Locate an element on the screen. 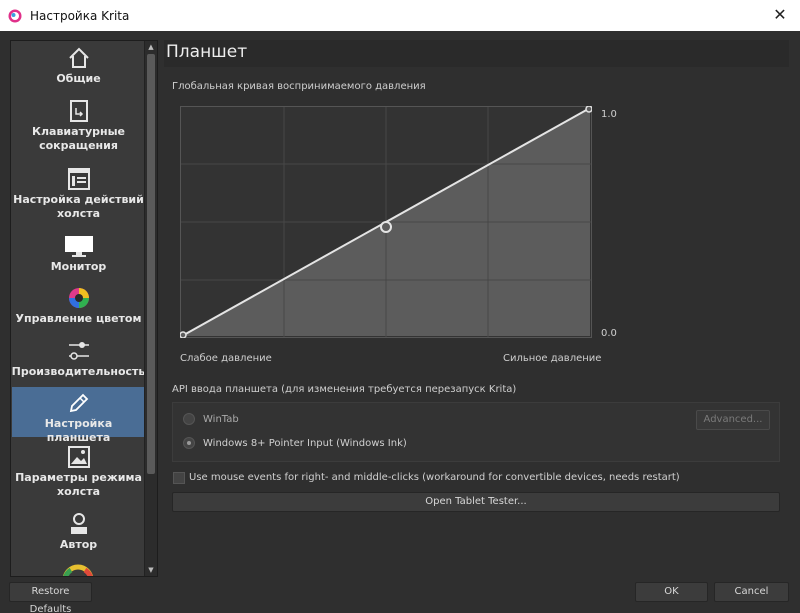  mouse-events-checkbox is located at coordinates (179, 478).